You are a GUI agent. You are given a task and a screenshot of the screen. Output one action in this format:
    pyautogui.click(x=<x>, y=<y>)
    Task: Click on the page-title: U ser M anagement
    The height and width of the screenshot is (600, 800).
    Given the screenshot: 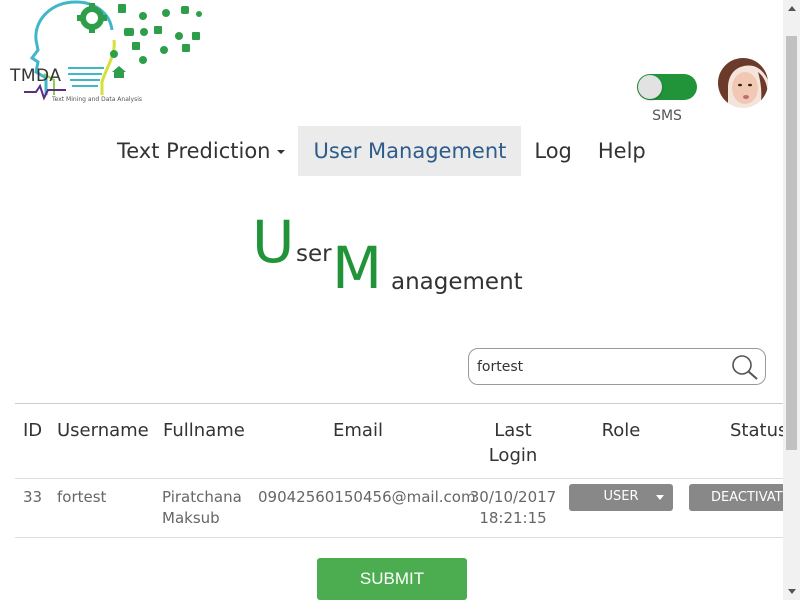 What is the action you would take?
    pyautogui.click(x=410, y=258)
    